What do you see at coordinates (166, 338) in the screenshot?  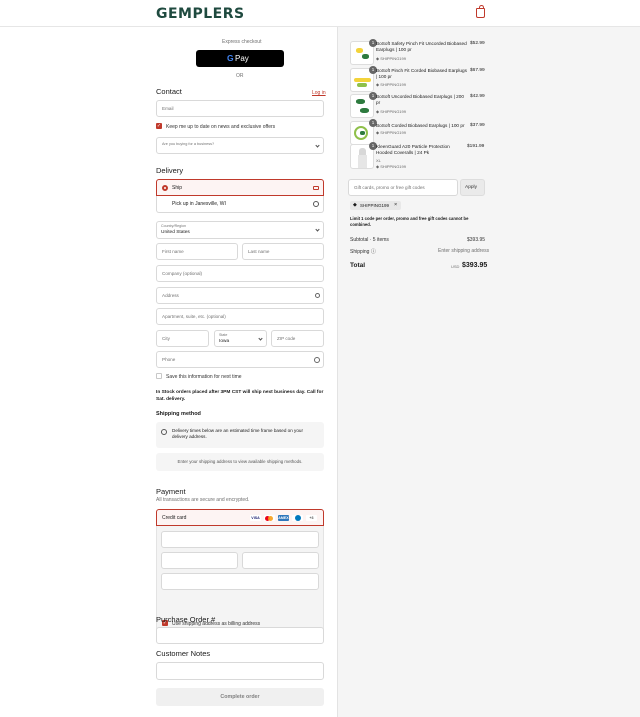 I see `city-placeholder: City` at bounding box center [166, 338].